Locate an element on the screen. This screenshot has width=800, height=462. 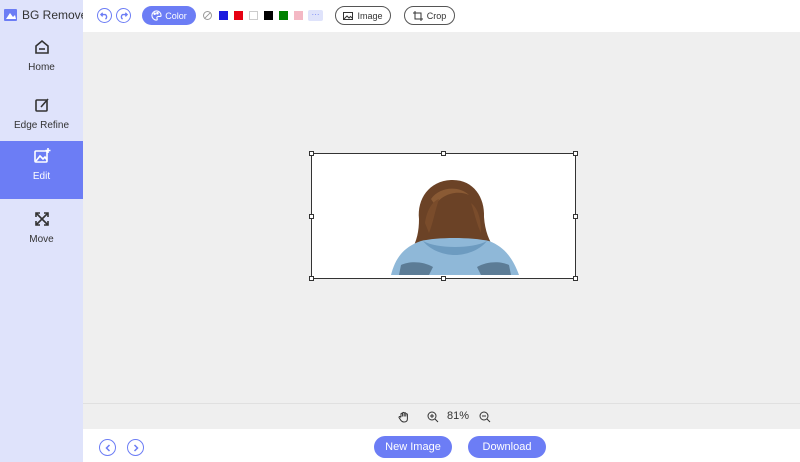
resize-handle-bottom is located at coordinates (443, 278).